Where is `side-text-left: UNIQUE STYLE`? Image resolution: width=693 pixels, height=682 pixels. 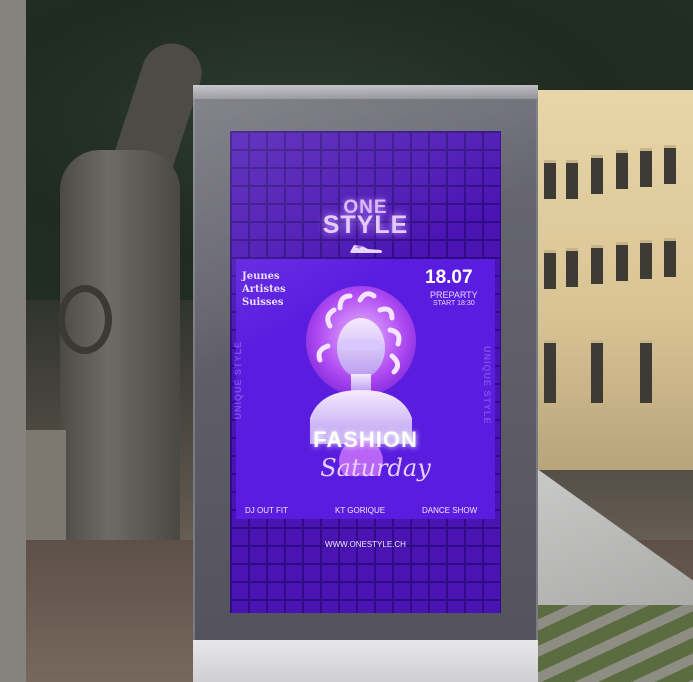 side-text-left: UNIQUE STYLE is located at coordinates (238, 380).